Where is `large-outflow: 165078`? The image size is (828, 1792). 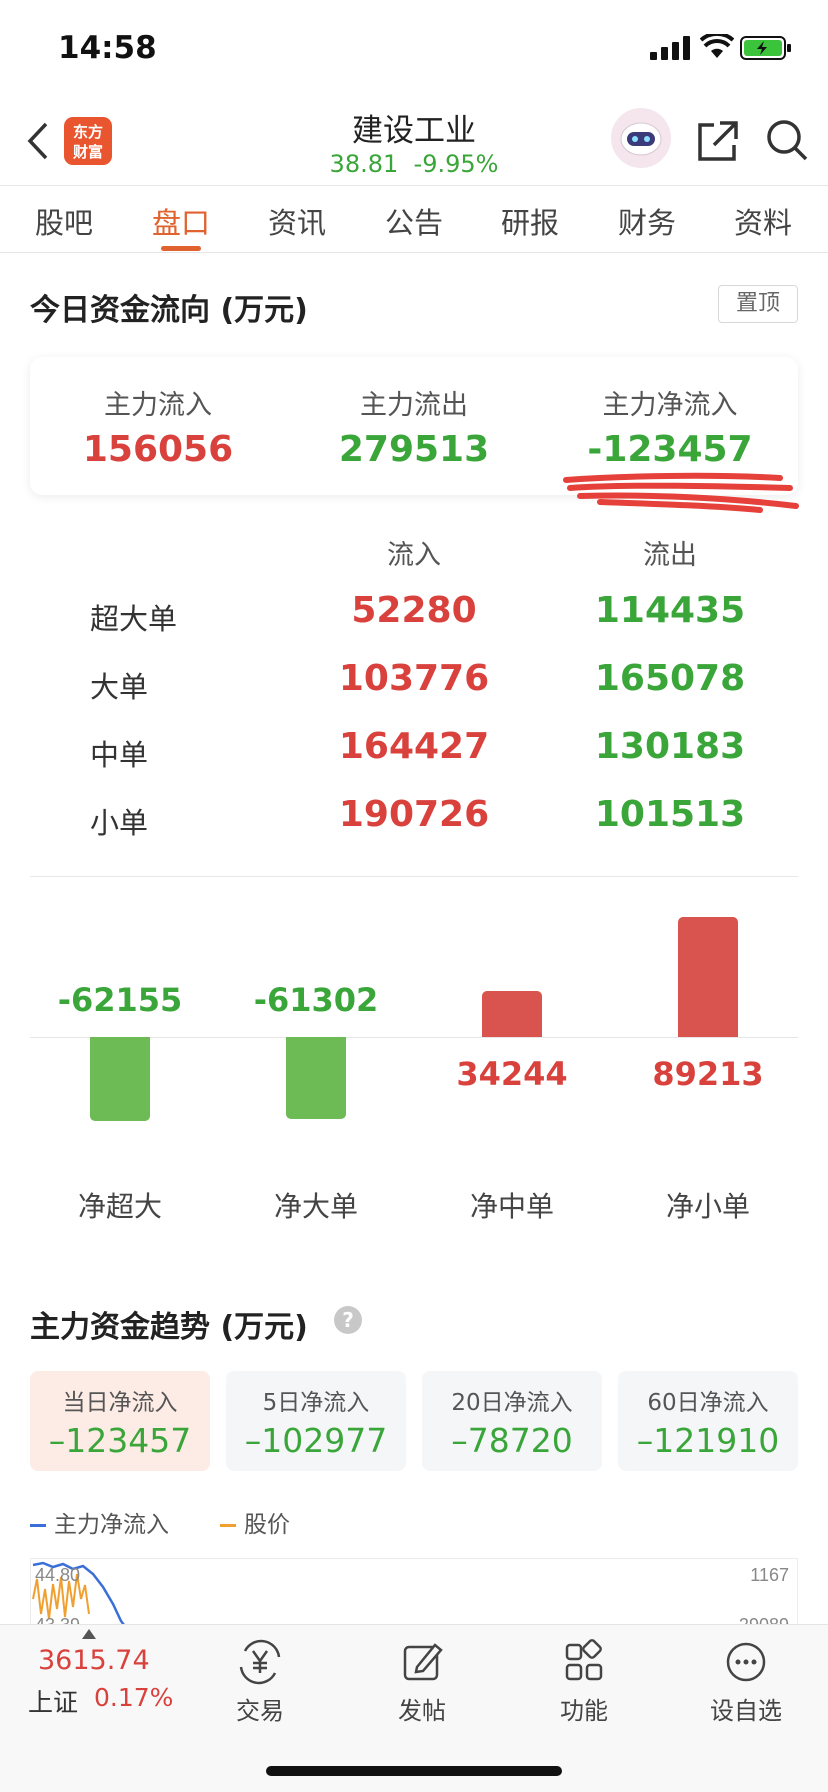
large-outflow: 165078 is located at coordinates (670, 678).